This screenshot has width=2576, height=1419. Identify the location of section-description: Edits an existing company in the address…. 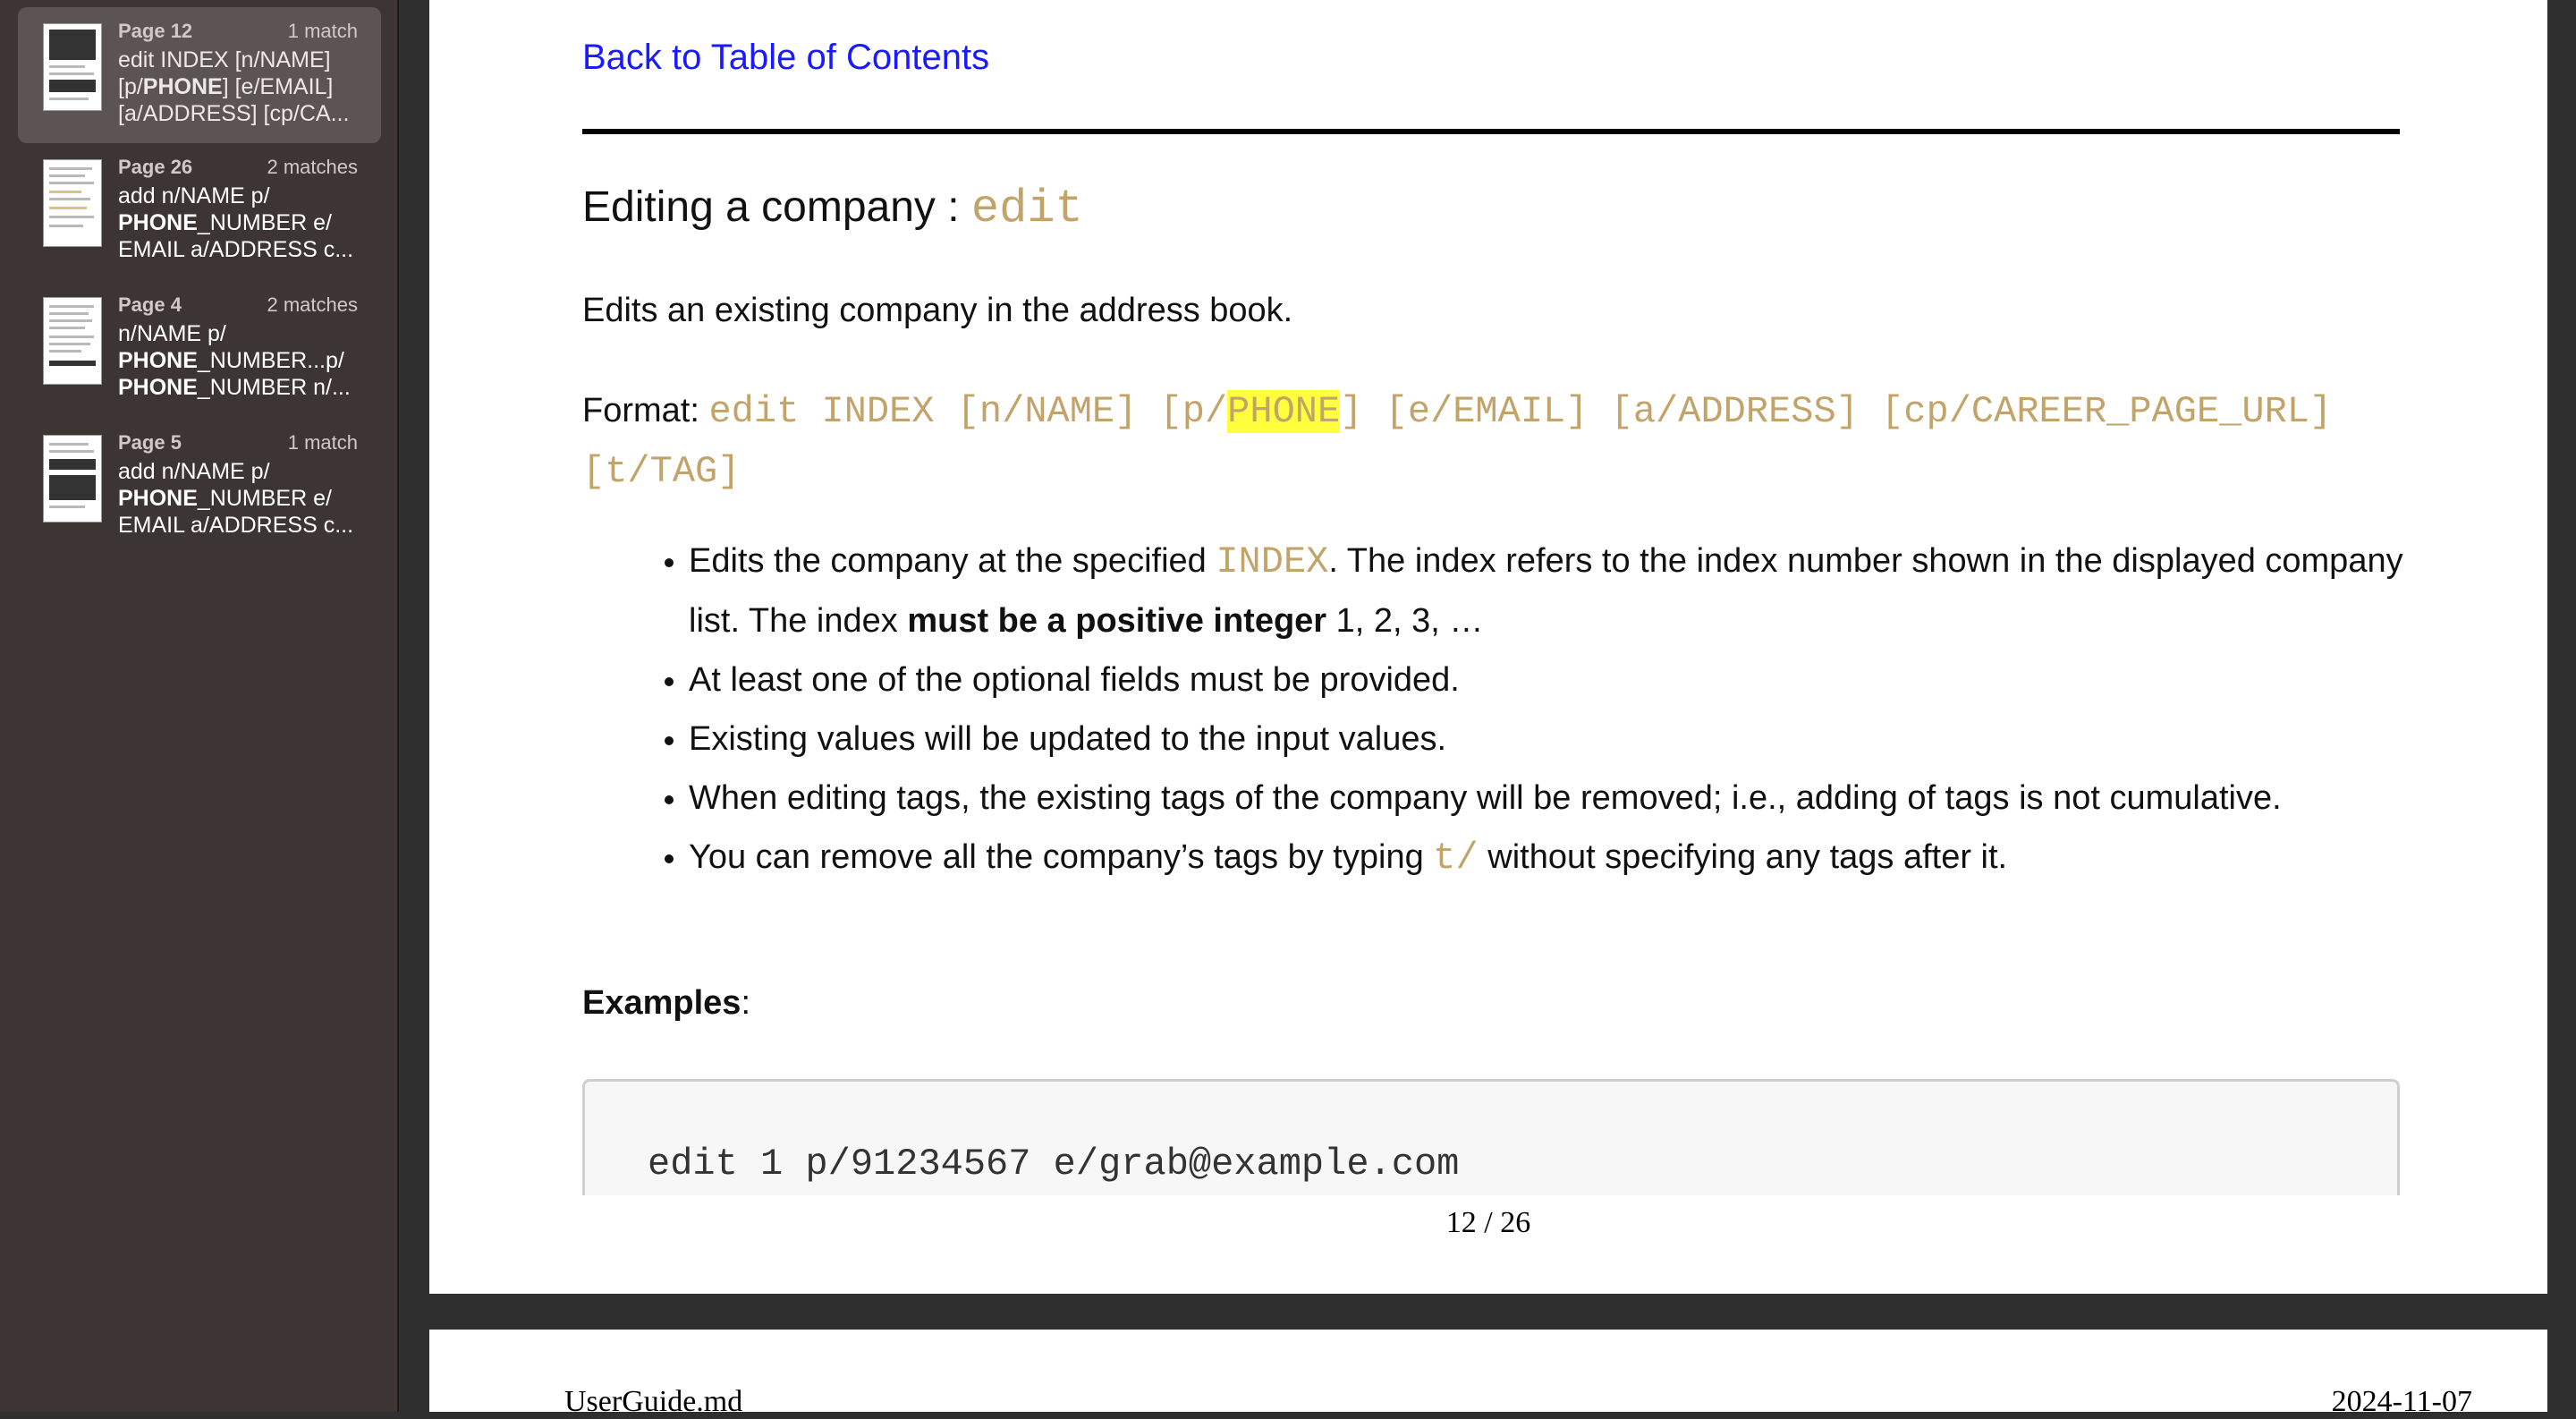
(937, 310).